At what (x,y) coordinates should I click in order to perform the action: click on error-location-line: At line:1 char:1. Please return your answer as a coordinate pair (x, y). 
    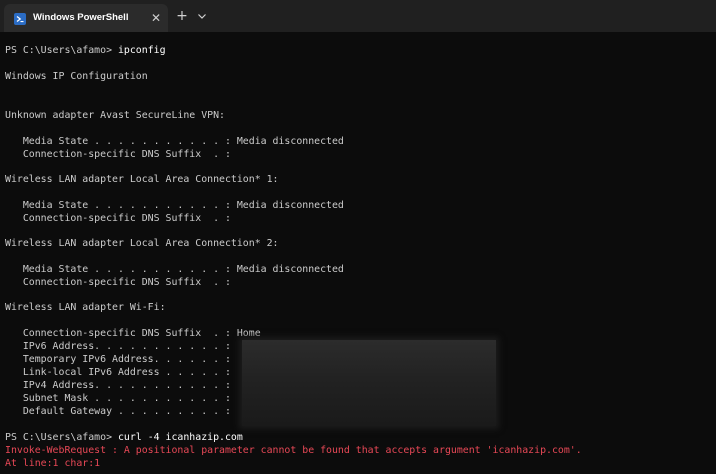
    Looking at the image, I should click on (53, 463).